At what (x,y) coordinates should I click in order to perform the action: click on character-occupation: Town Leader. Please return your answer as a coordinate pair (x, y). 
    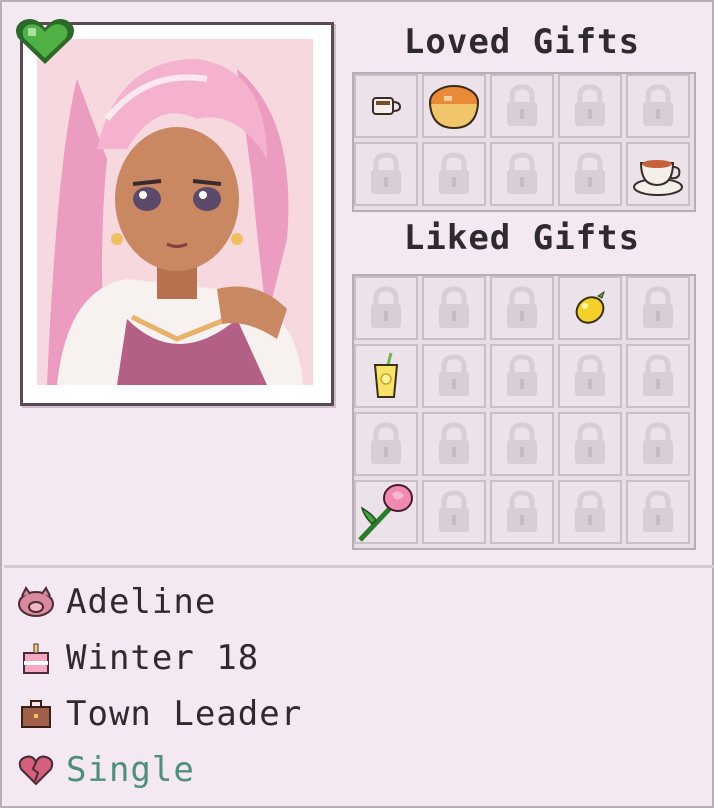
    Looking at the image, I should click on (184, 714).